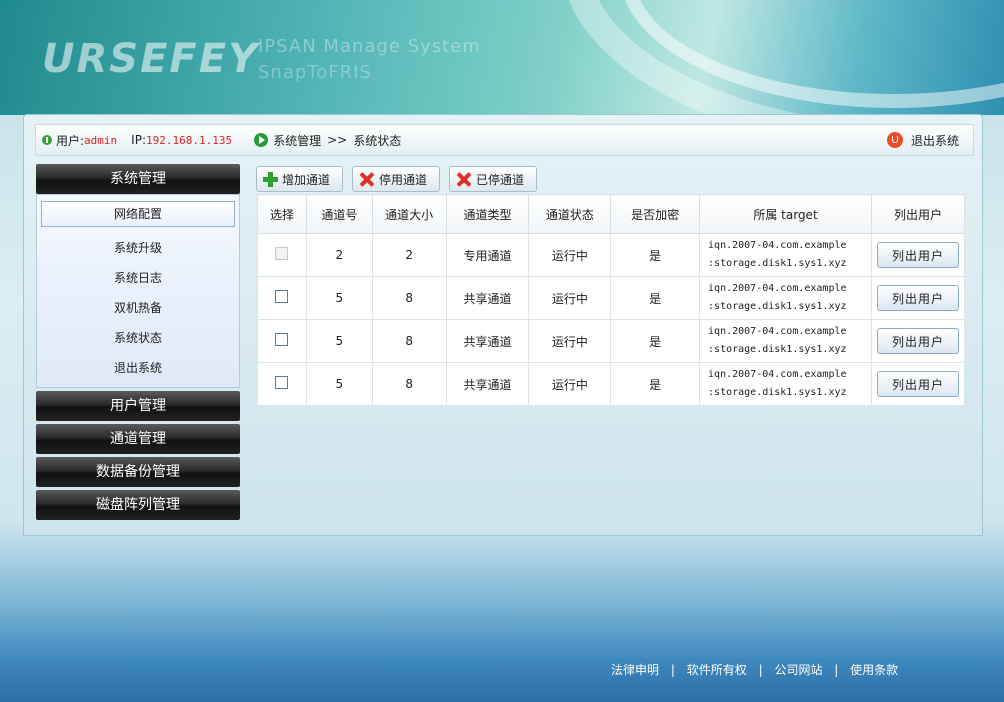 This screenshot has width=1004, height=702. What do you see at coordinates (717, 670) in the screenshot?
I see `footer-copyright-link: 软件所有权` at bounding box center [717, 670].